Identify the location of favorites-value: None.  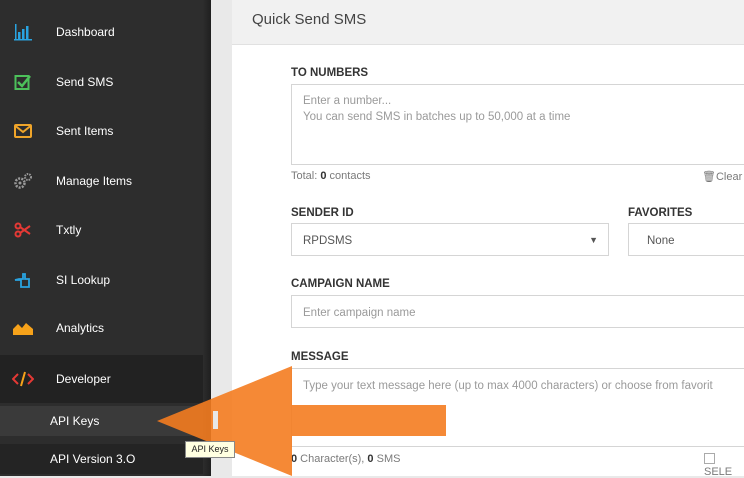
(661, 241).